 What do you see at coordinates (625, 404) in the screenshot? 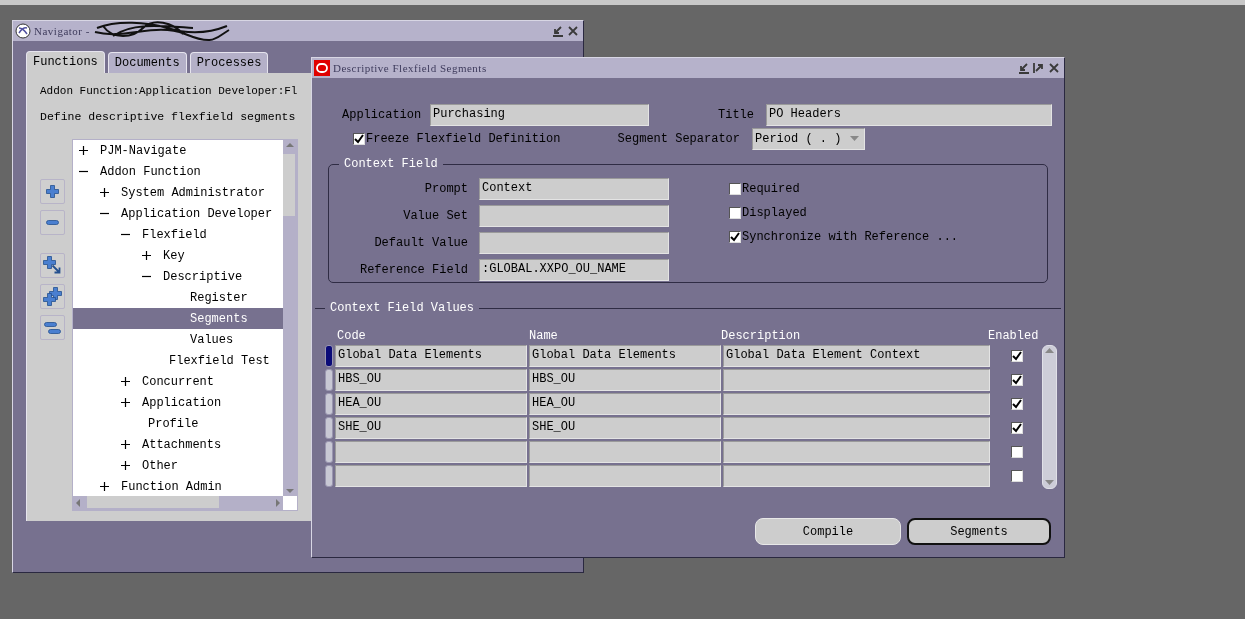
I see `name-field: HEA_OU` at bounding box center [625, 404].